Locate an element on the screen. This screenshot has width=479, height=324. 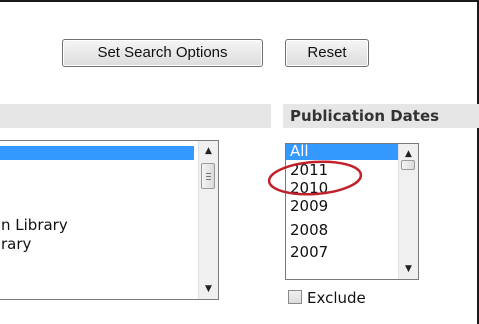
date-option-2007: 2007 is located at coordinates (309, 252).